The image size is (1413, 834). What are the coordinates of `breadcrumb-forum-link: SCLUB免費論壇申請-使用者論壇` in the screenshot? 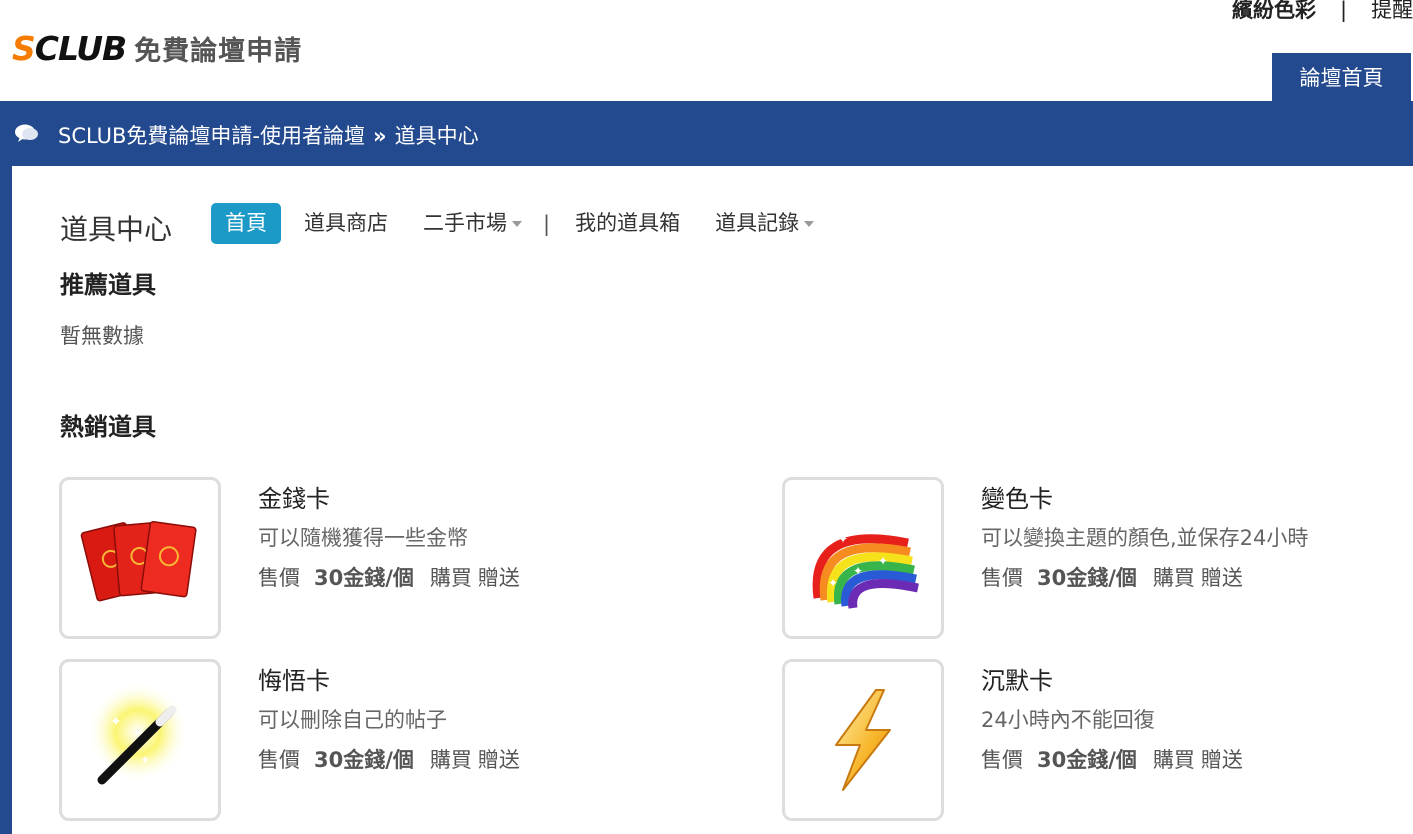 It's located at (211, 136).